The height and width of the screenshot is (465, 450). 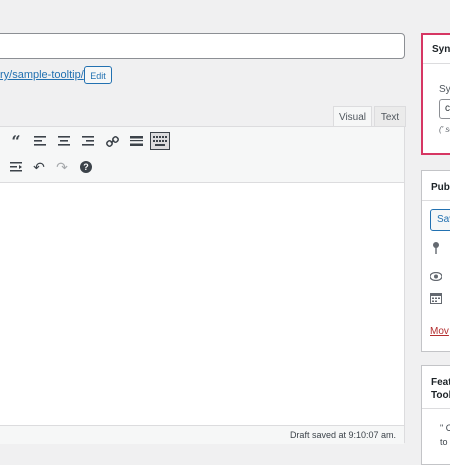 I want to click on synonym-panel-title: Syn, so click(x=441, y=49).